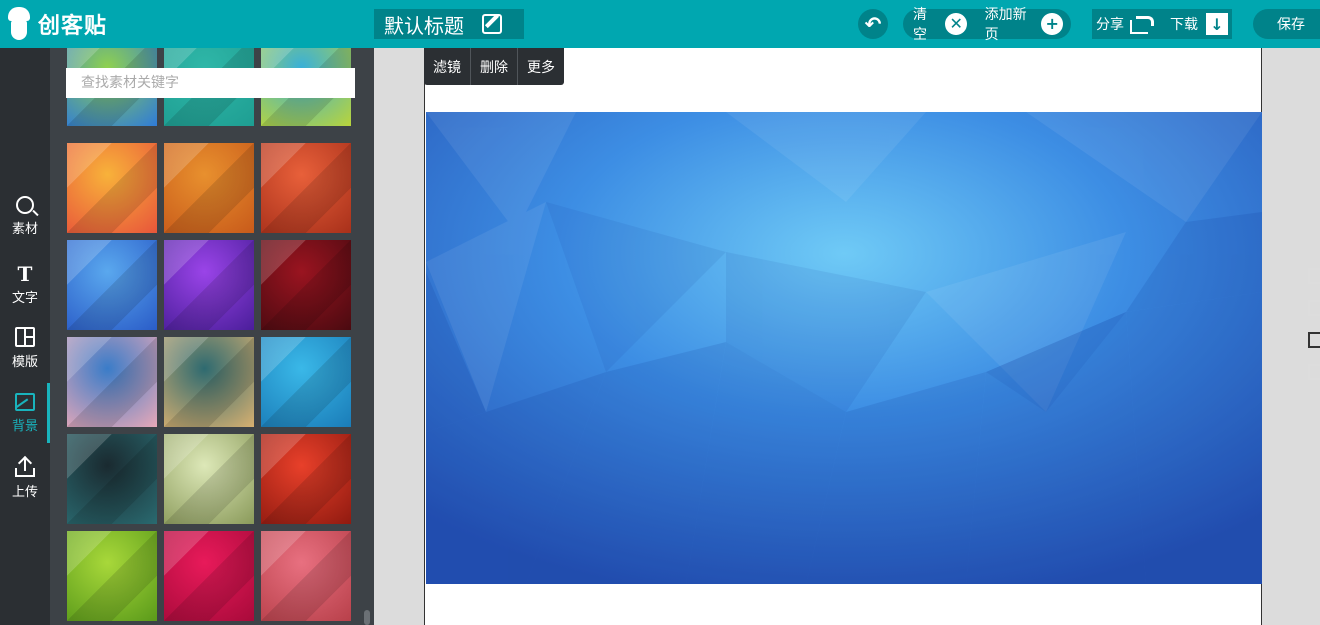 This screenshot has height=625, width=1320. I want to click on thumbnail-blue-pink-bokeh, so click(112, 382).